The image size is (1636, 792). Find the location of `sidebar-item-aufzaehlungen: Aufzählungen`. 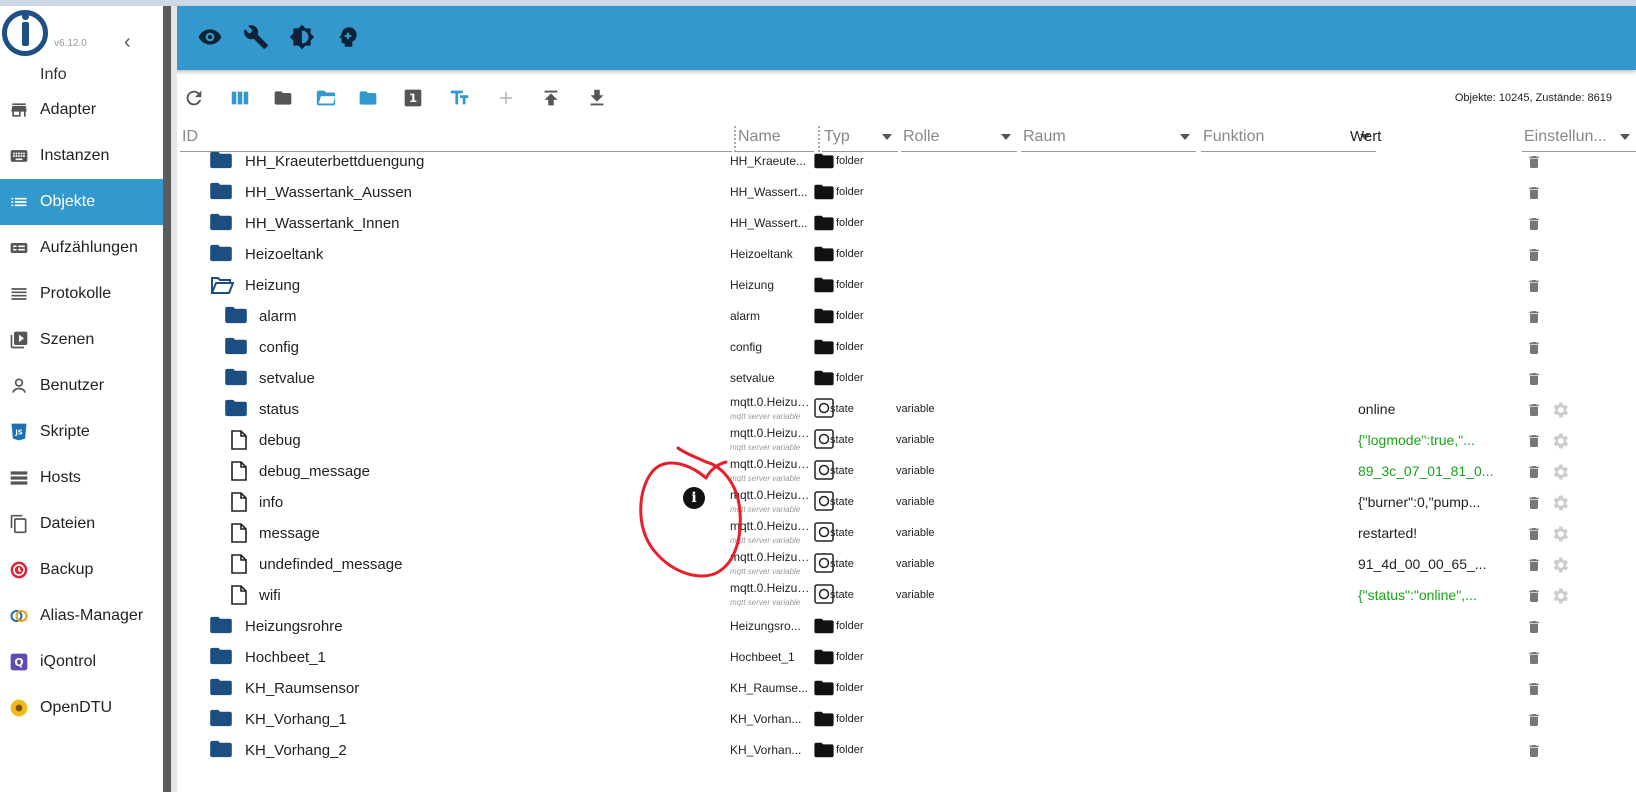

sidebar-item-aufzaehlungen: Aufzählungen is located at coordinates (81, 248).